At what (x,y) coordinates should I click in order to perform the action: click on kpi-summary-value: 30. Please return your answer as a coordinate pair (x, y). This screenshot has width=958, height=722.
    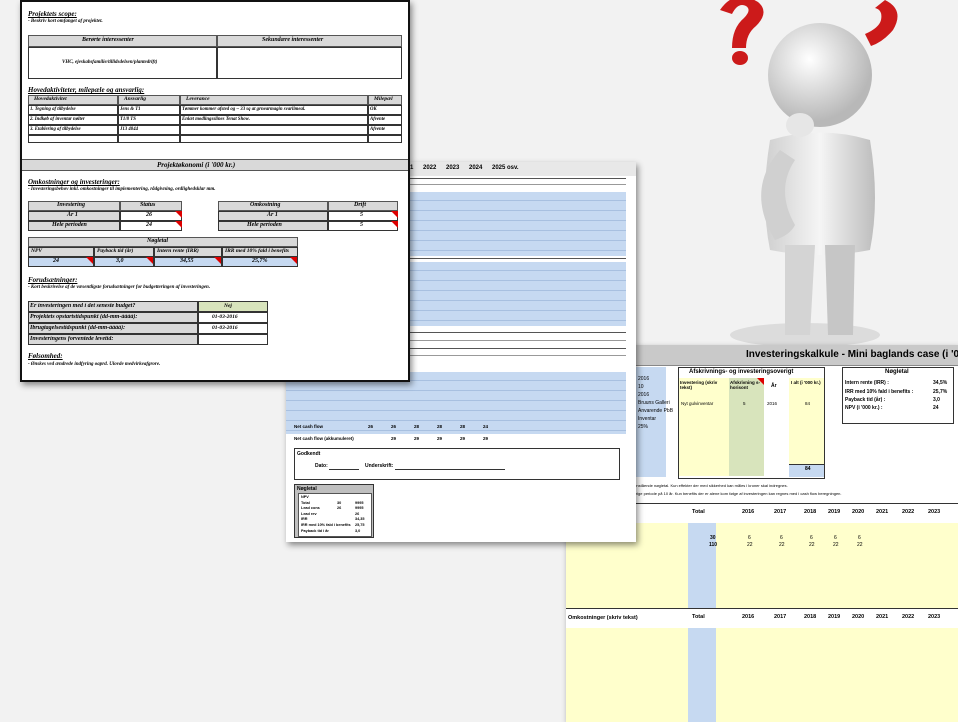
    Looking at the image, I should click on (339, 502).